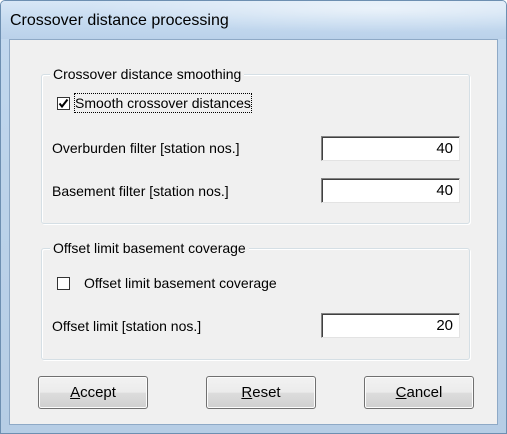 The height and width of the screenshot is (434, 507). What do you see at coordinates (119, 20) in the screenshot?
I see `window-title: Crossover distance processing` at bounding box center [119, 20].